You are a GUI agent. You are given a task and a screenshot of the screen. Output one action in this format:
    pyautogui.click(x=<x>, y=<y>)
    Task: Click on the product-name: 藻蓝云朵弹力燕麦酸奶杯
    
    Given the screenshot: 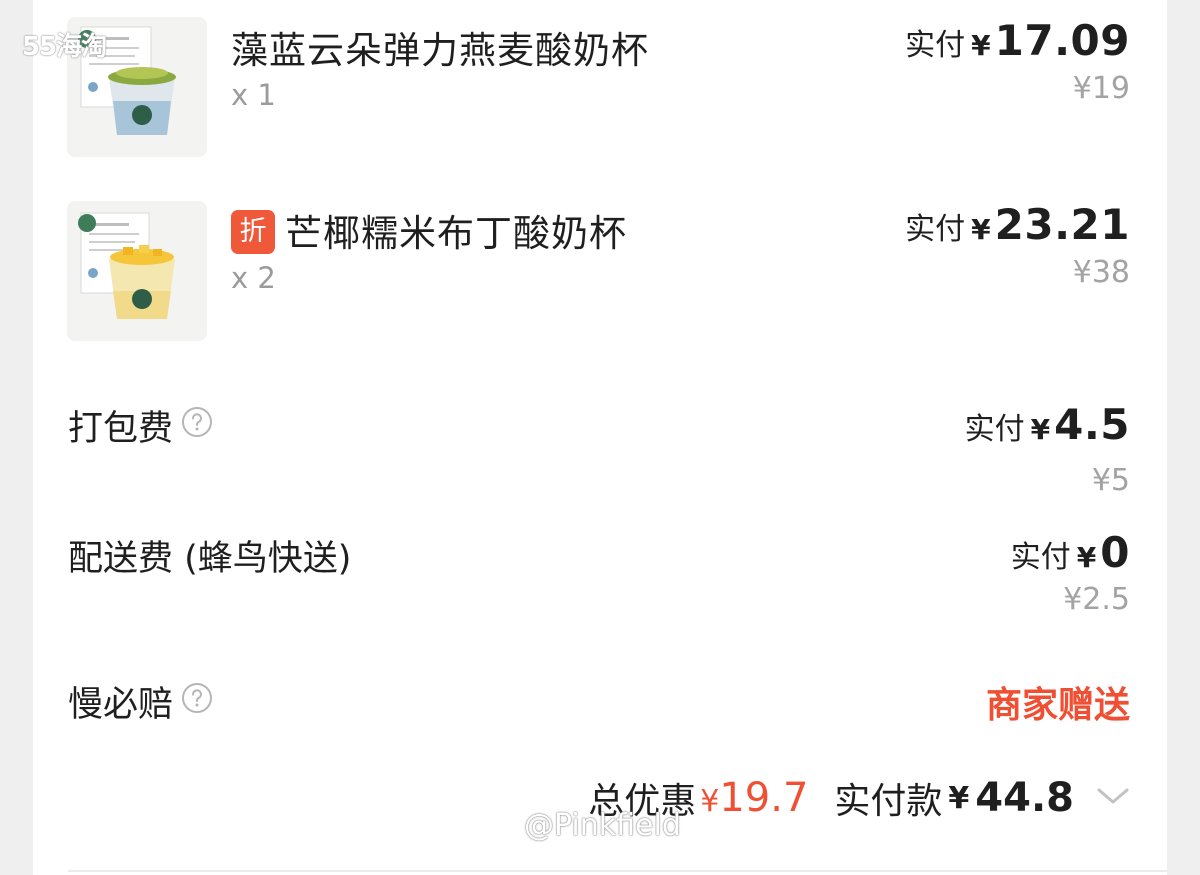 What is the action you would take?
    pyautogui.click(x=440, y=47)
    